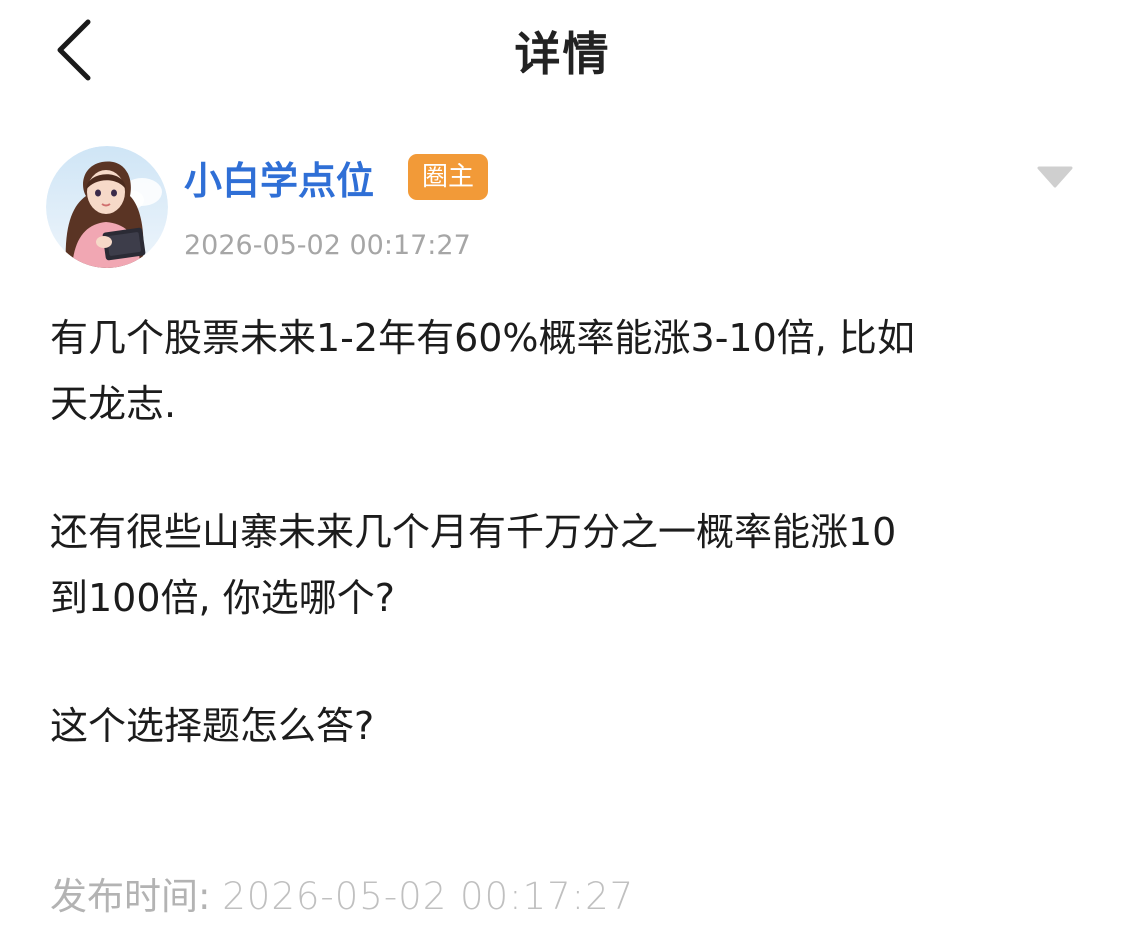 This screenshot has width=1125, height=947. Describe the element at coordinates (279, 177) in the screenshot. I see `author-name: 小白学点位` at that location.